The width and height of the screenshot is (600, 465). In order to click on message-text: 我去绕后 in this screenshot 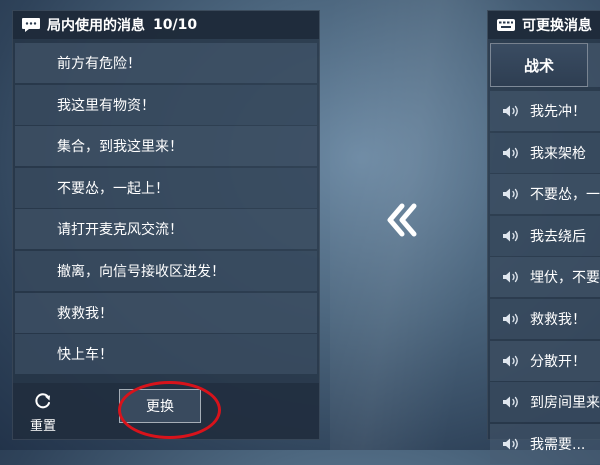, I will do `click(558, 236)`.